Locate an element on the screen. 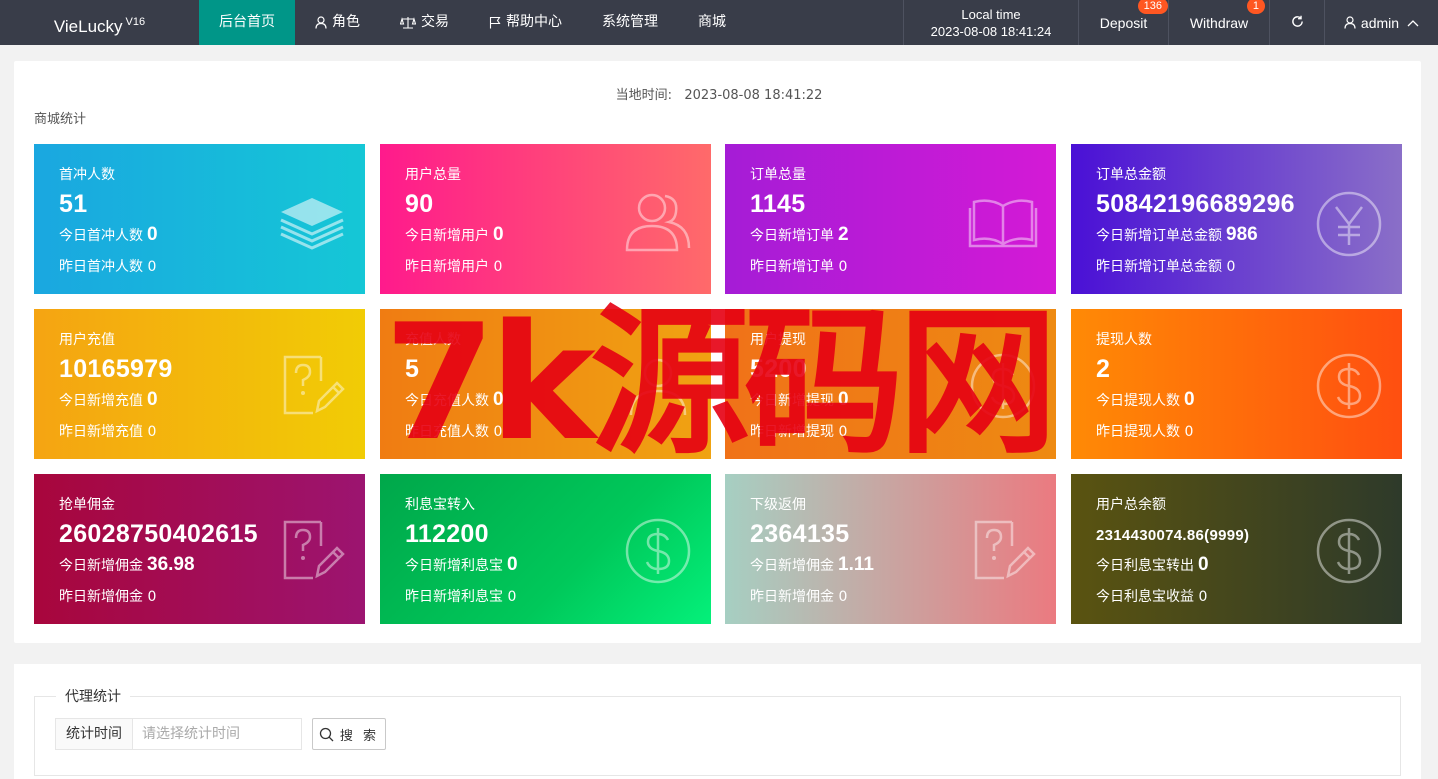  card-label: 首冲人数 is located at coordinates (87, 175).